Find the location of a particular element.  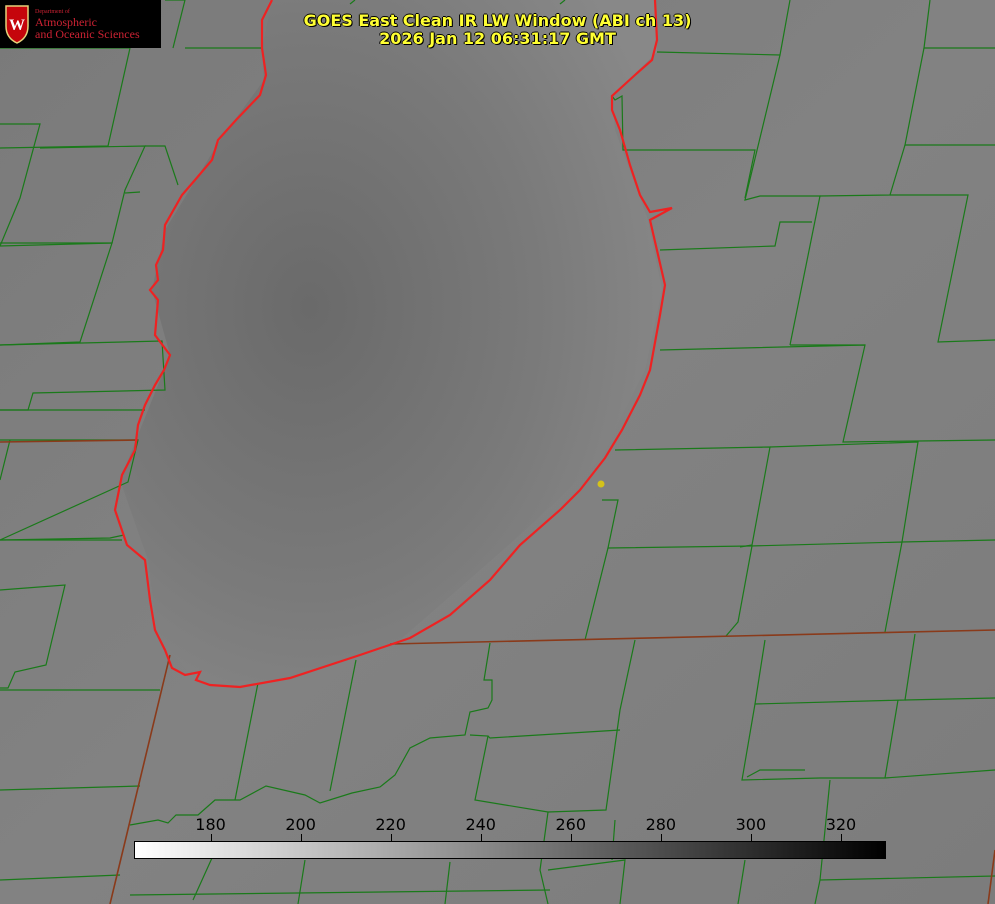

svg-text: W is located at coordinates (17, 25).